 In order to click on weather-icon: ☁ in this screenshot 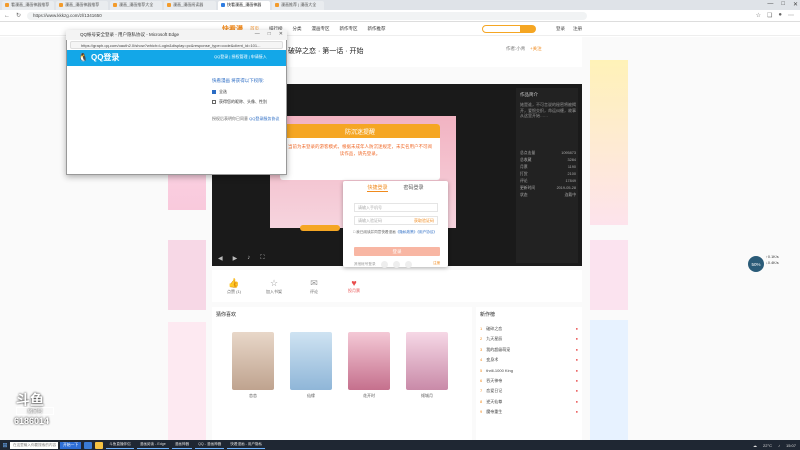, I will do `click(755, 445)`.